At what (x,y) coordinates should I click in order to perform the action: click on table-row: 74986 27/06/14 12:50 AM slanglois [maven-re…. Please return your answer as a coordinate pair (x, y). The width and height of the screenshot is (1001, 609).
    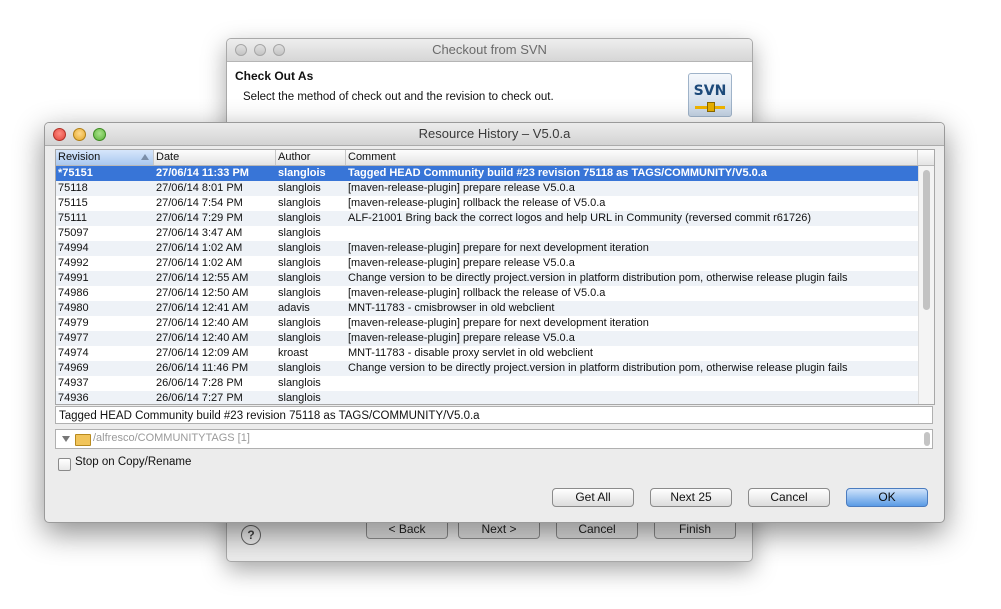
    Looking at the image, I should click on (487, 293).